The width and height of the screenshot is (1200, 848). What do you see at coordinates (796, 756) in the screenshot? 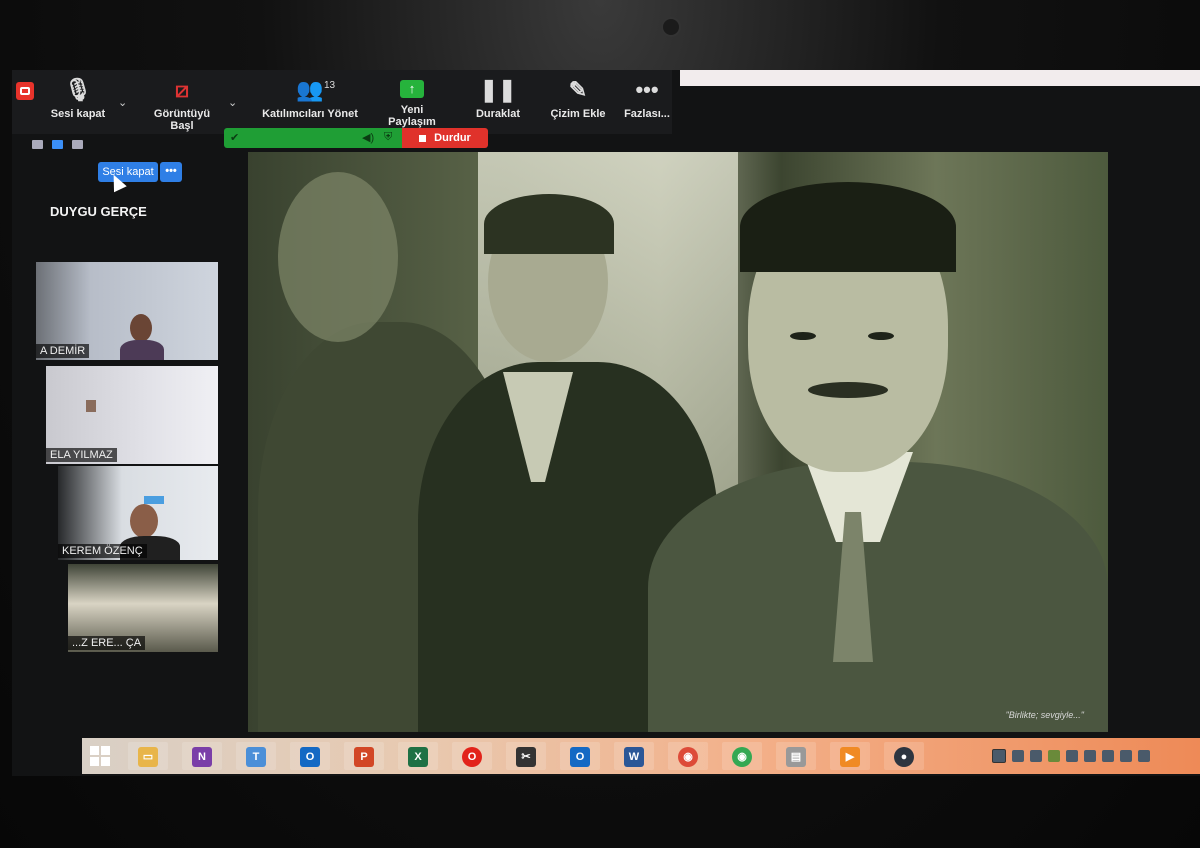
I see `paint-icon: ▤` at bounding box center [796, 756].